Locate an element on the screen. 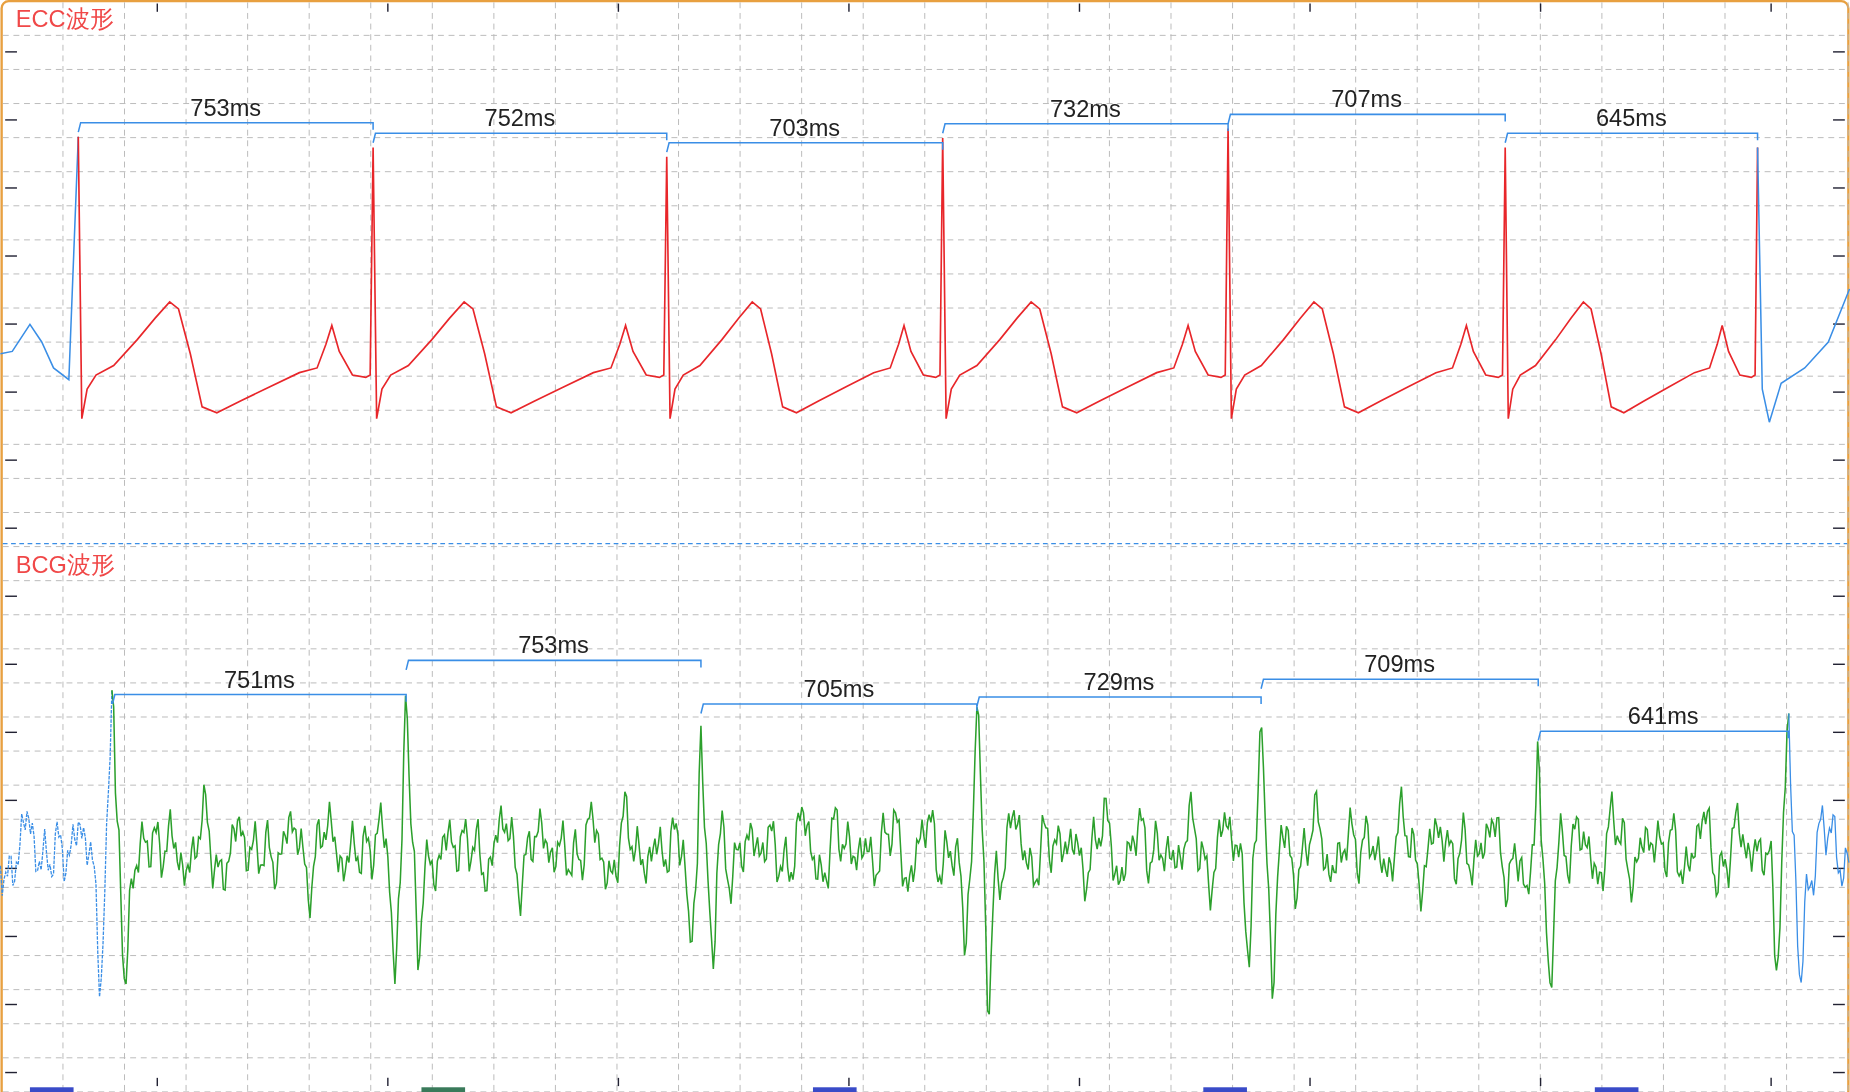 The width and height of the screenshot is (1850, 1092). interval-label: 729ms is located at coordinates (1119, 681).